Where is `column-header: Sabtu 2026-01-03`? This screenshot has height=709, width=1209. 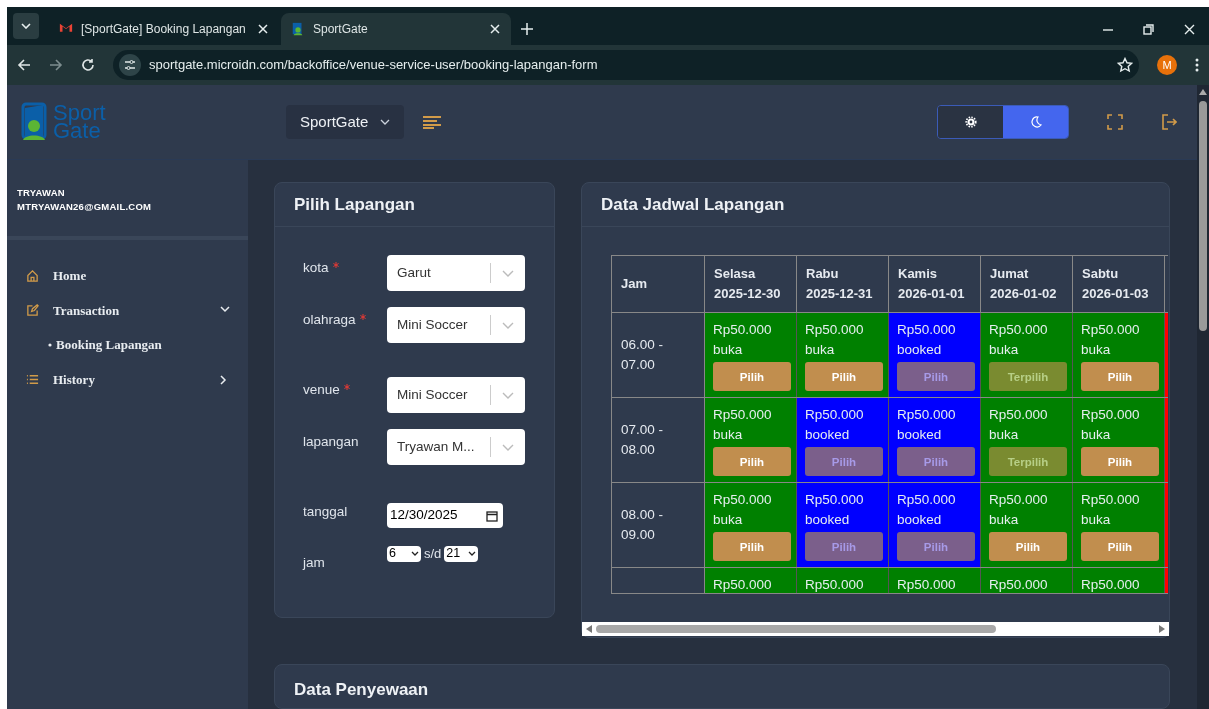
column-header: Sabtu 2026-01-03 is located at coordinates (1119, 284).